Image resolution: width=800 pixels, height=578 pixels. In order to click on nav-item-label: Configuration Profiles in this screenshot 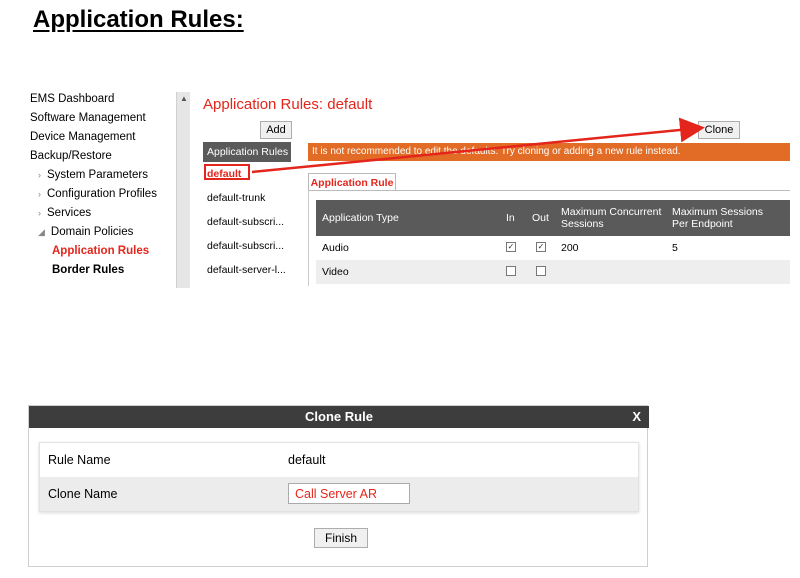, I will do `click(102, 194)`.